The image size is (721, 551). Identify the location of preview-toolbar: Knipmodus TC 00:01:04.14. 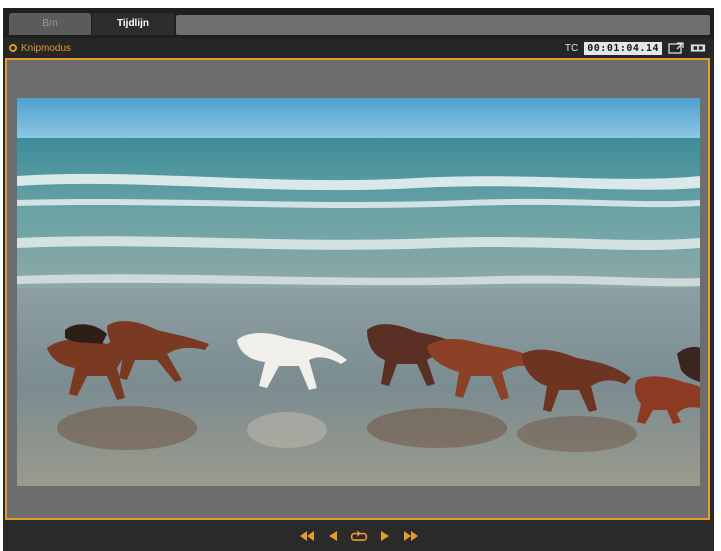
(358, 48).